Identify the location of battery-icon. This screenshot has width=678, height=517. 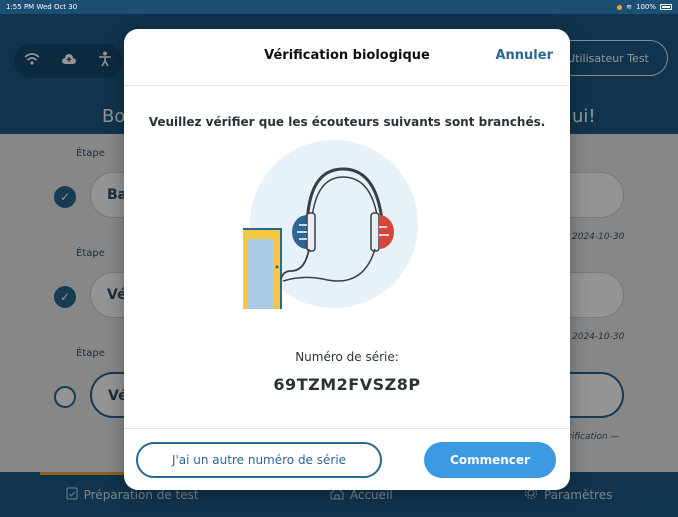
(666, 7).